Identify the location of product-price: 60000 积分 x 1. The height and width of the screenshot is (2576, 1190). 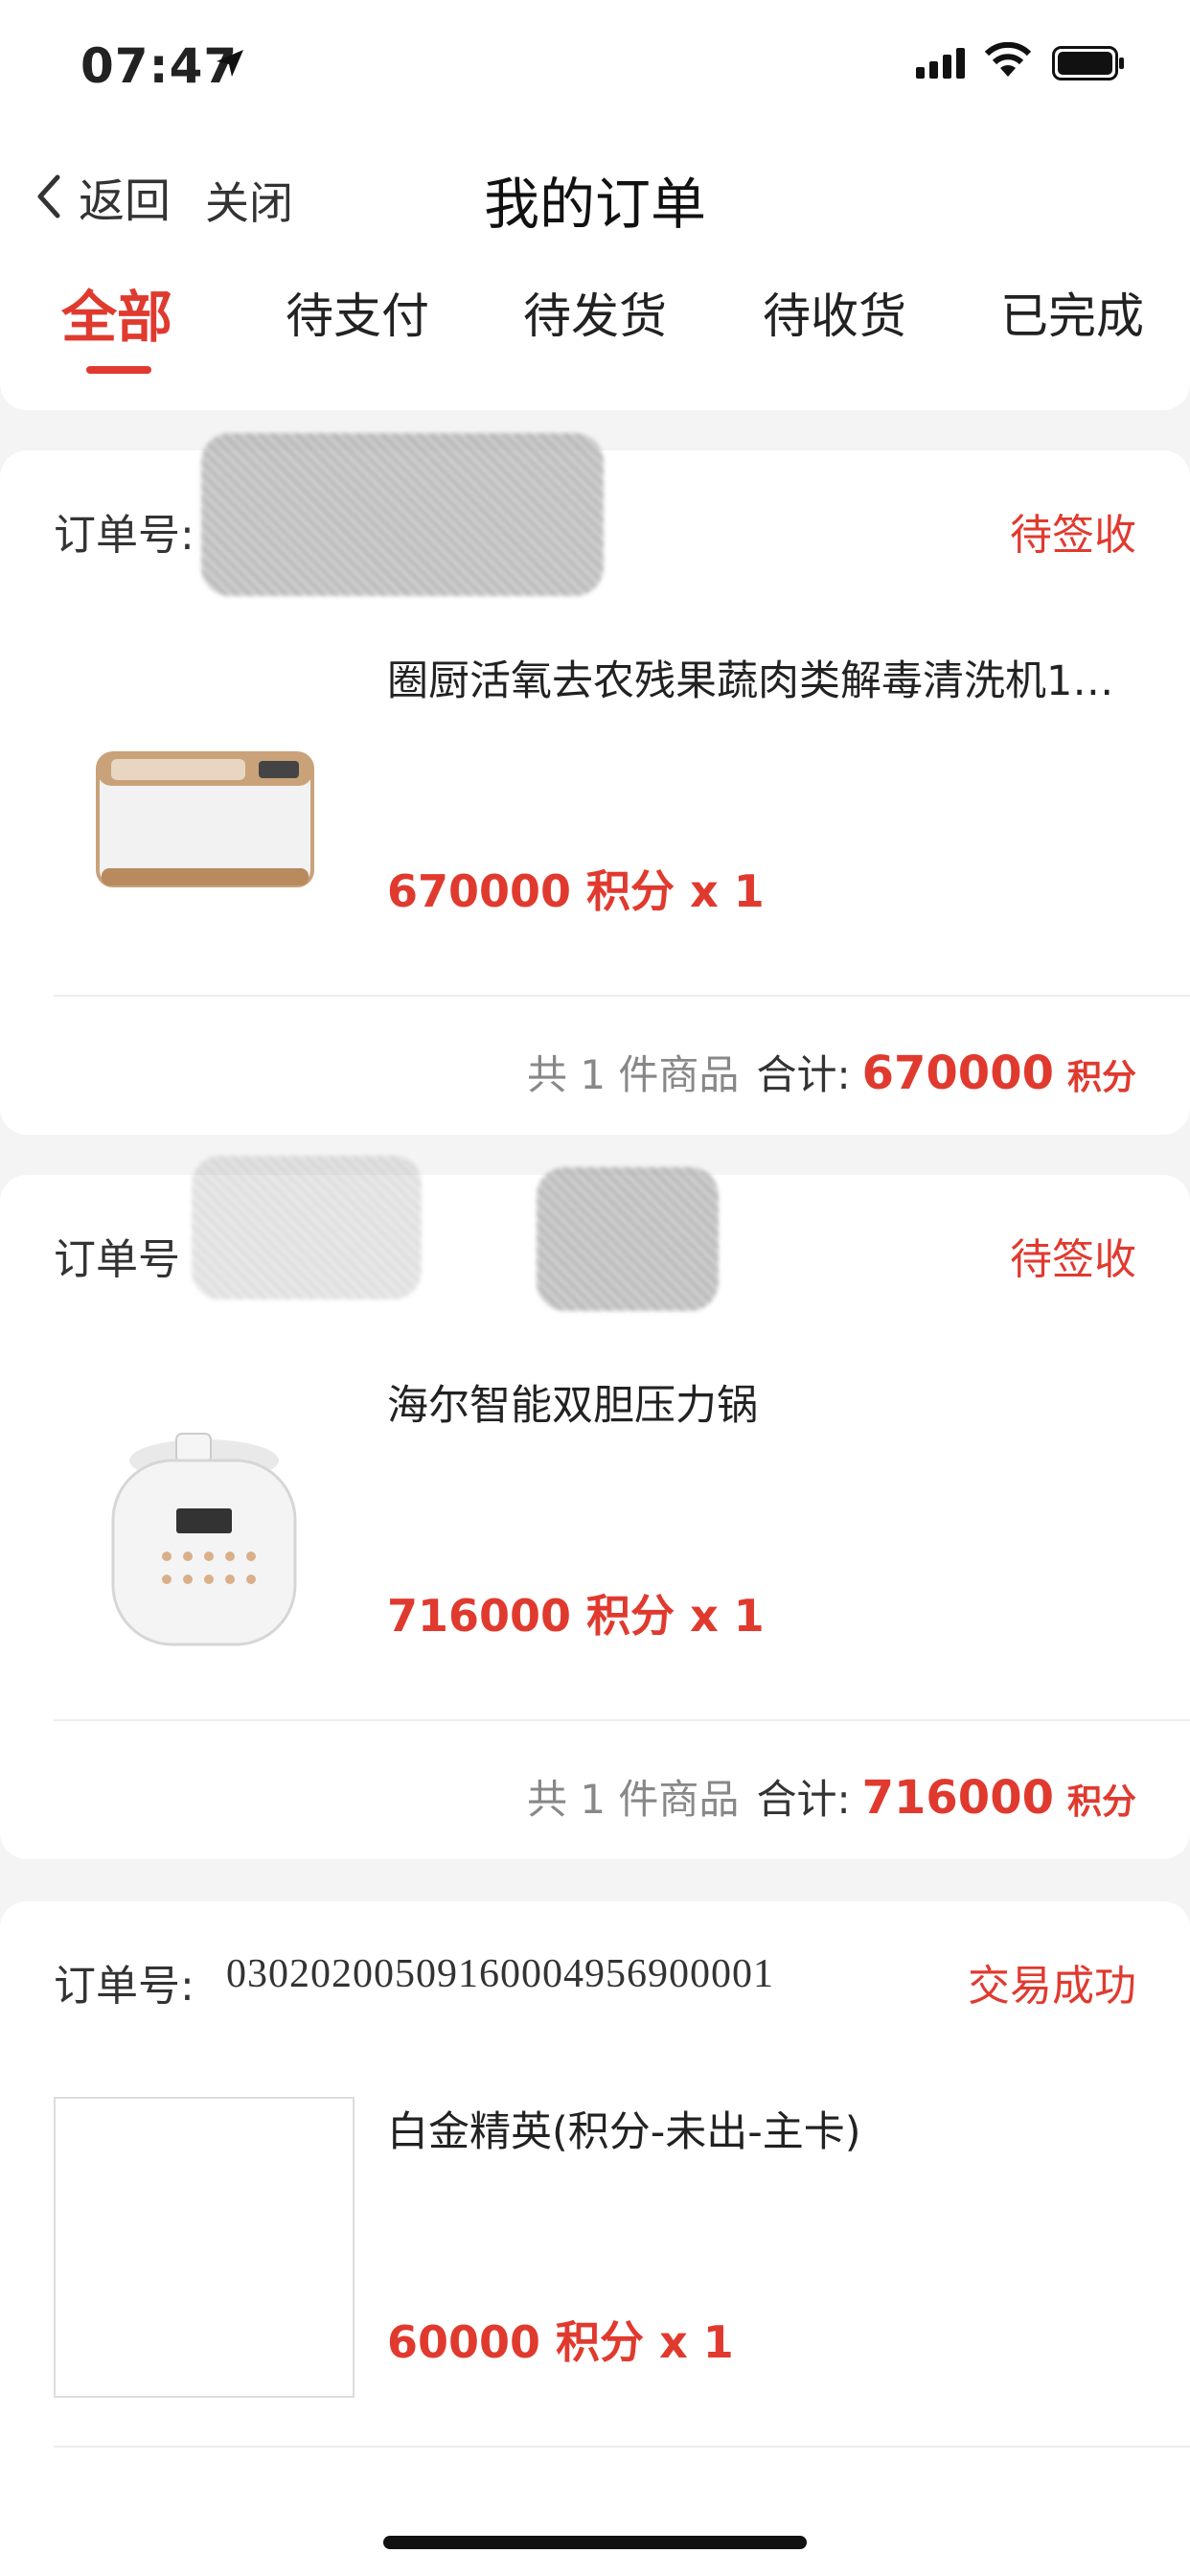
(560, 2342).